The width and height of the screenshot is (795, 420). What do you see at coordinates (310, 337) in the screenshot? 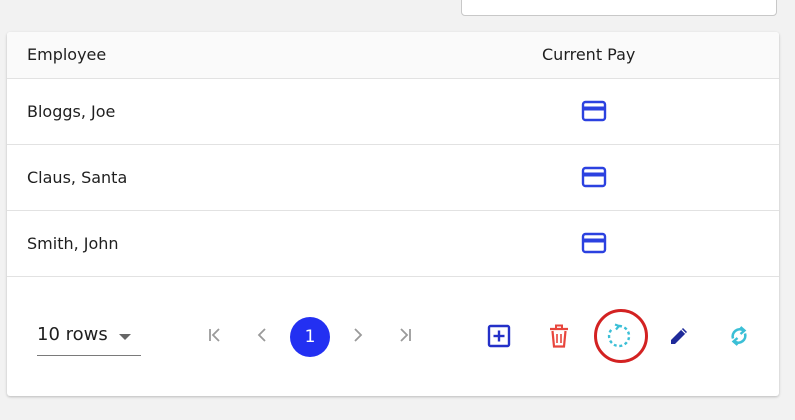
I see `current-page-button: 1` at bounding box center [310, 337].